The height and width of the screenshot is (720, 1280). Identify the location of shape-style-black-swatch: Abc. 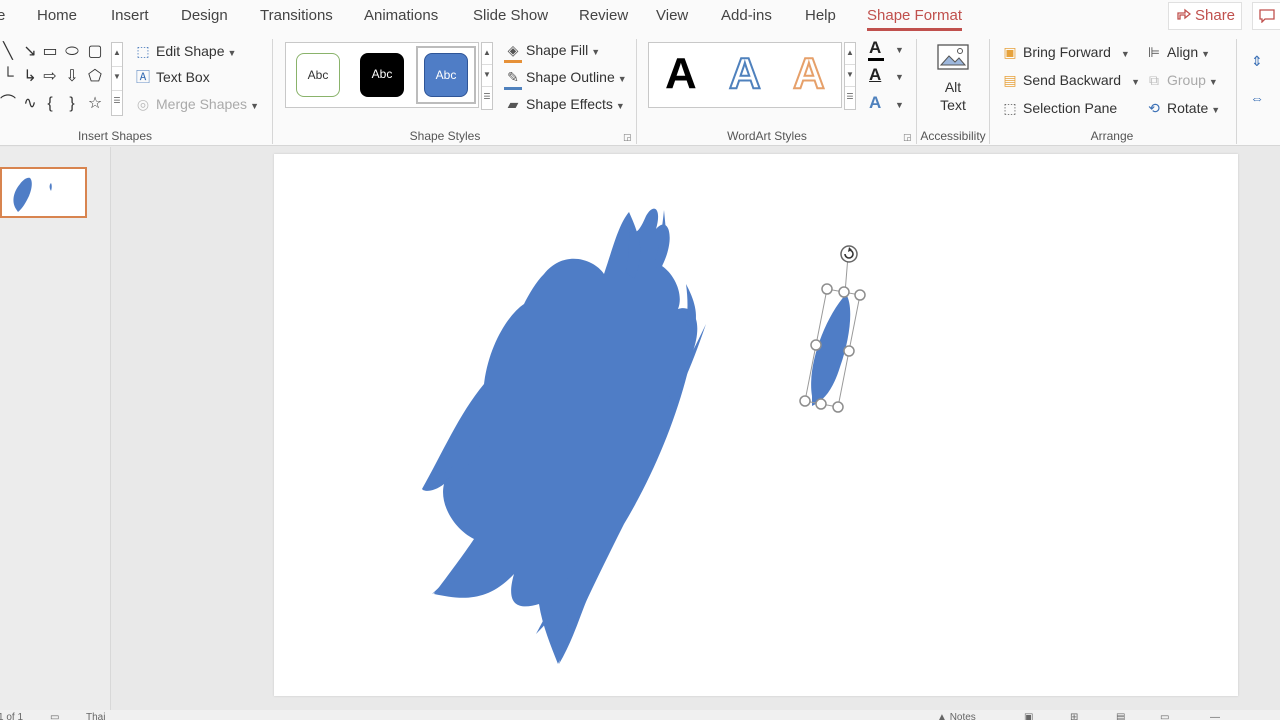
(382, 75).